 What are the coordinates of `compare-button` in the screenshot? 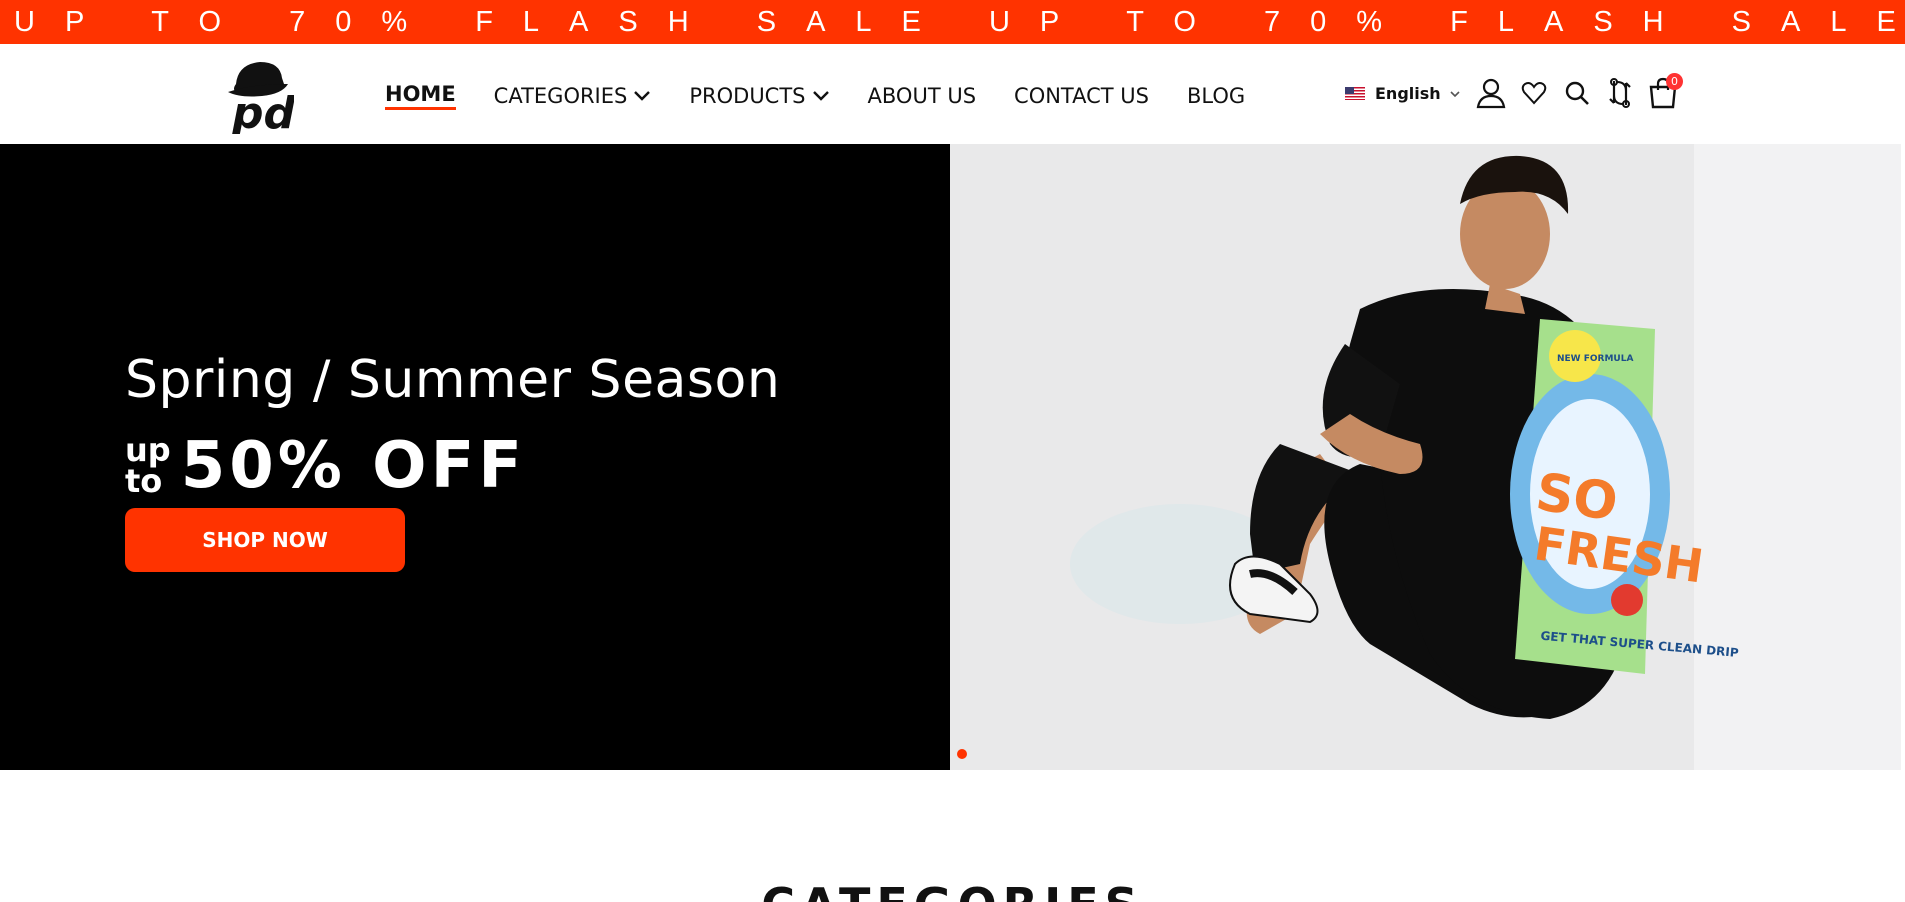 It's located at (1620, 93).